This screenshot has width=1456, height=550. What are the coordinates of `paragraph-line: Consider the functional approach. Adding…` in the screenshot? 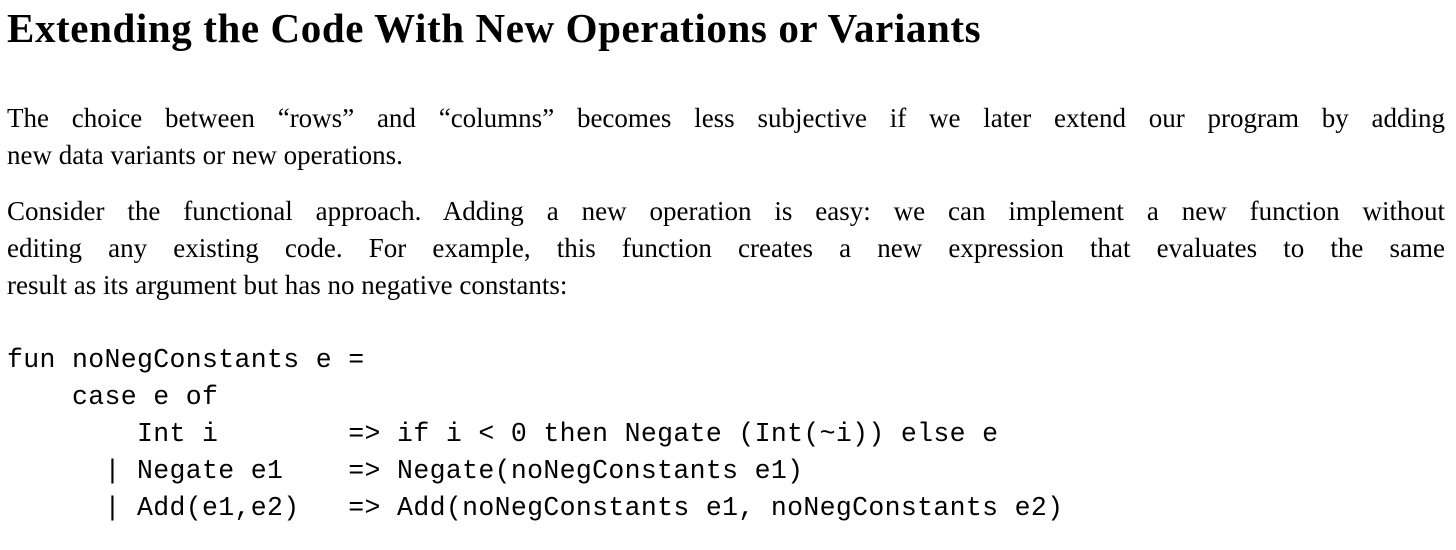 It's located at (726, 211).